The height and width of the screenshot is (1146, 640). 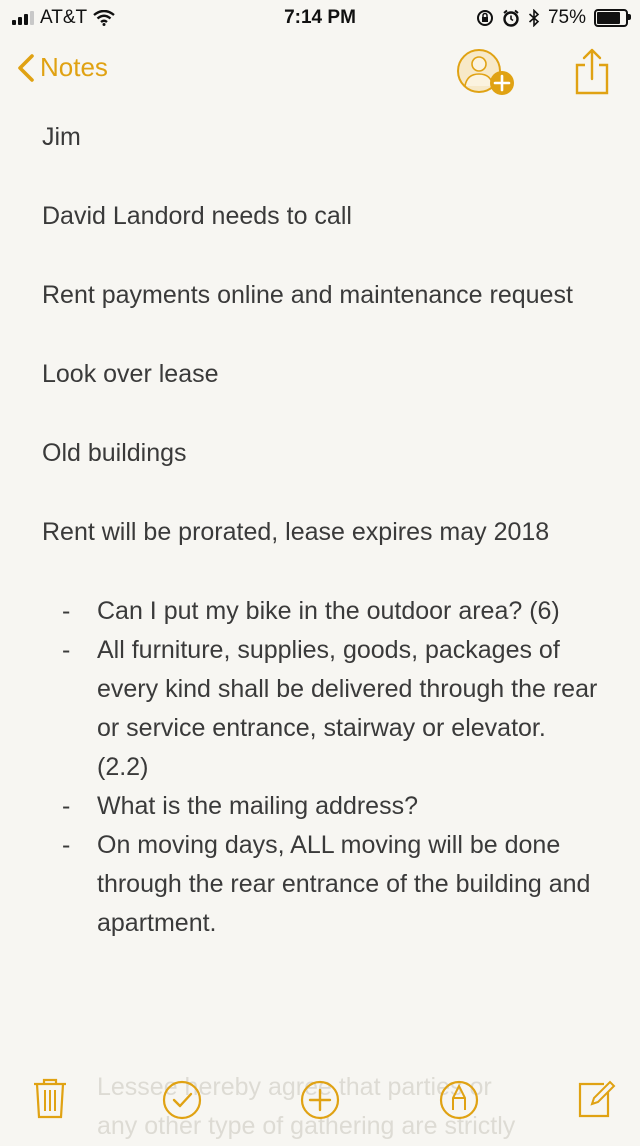 What do you see at coordinates (320, 18) in the screenshot?
I see `status-bar: AT&T 7:14 PM 75%` at bounding box center [320, 18].